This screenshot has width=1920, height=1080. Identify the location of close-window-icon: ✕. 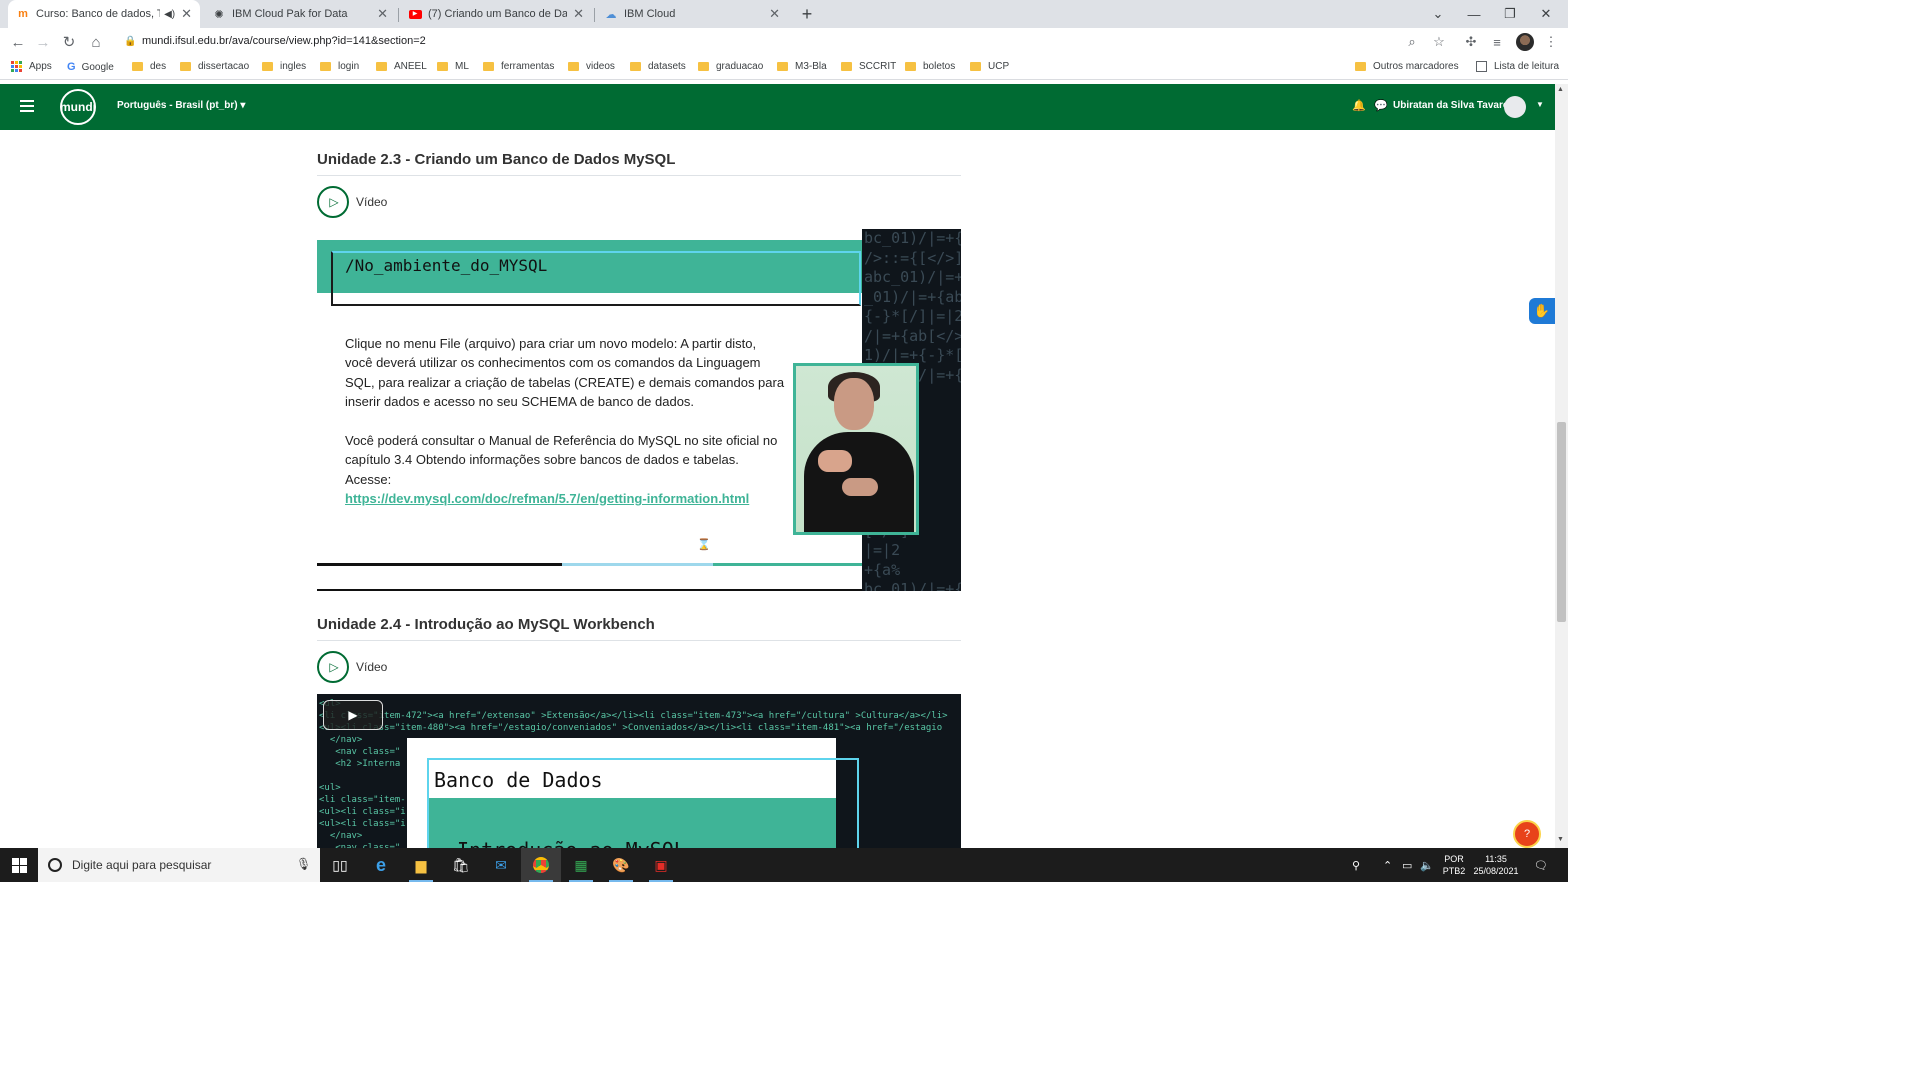
(1546, 14).